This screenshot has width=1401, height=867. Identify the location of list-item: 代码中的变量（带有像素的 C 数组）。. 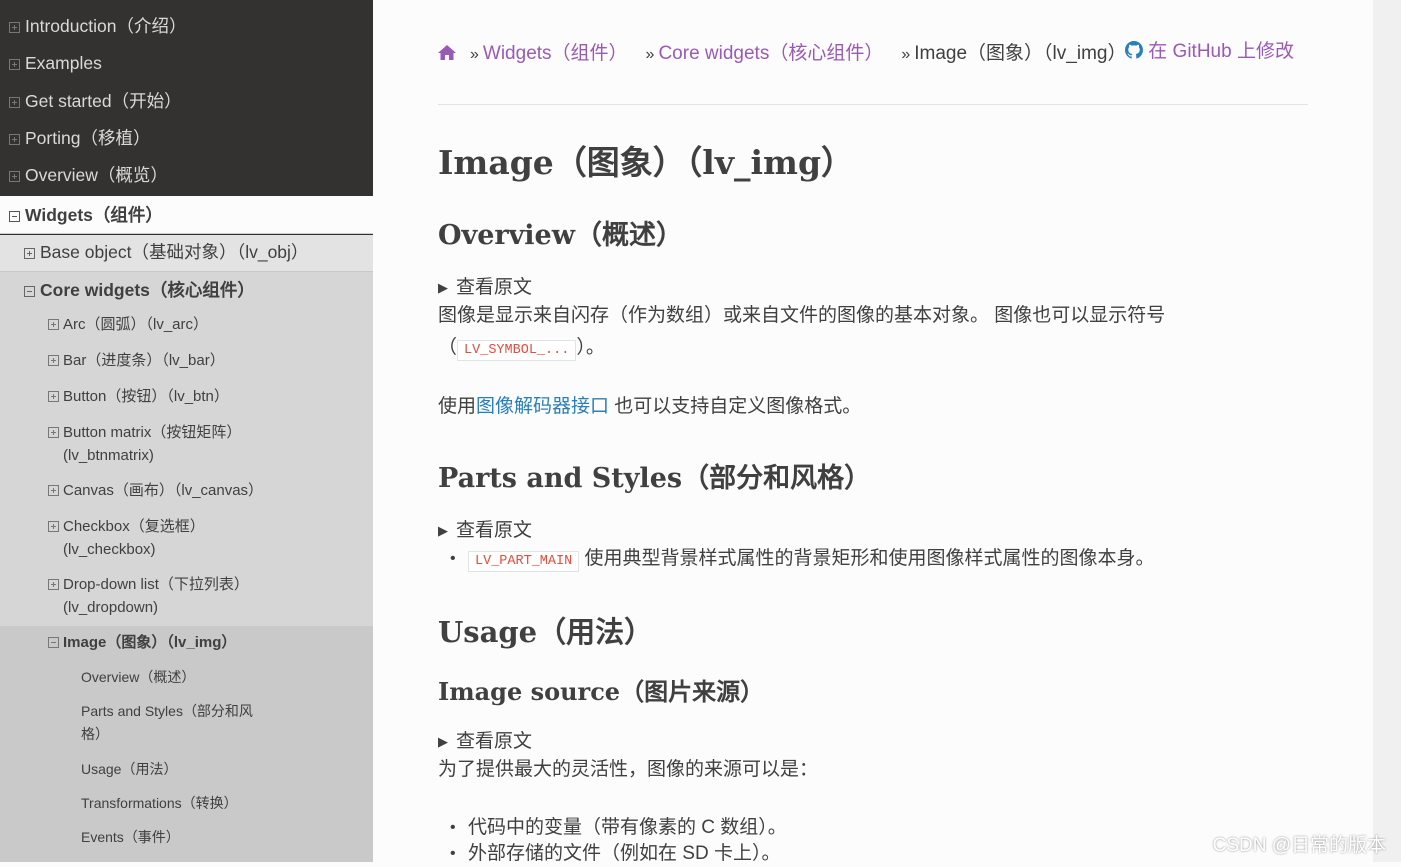
(612, 828).